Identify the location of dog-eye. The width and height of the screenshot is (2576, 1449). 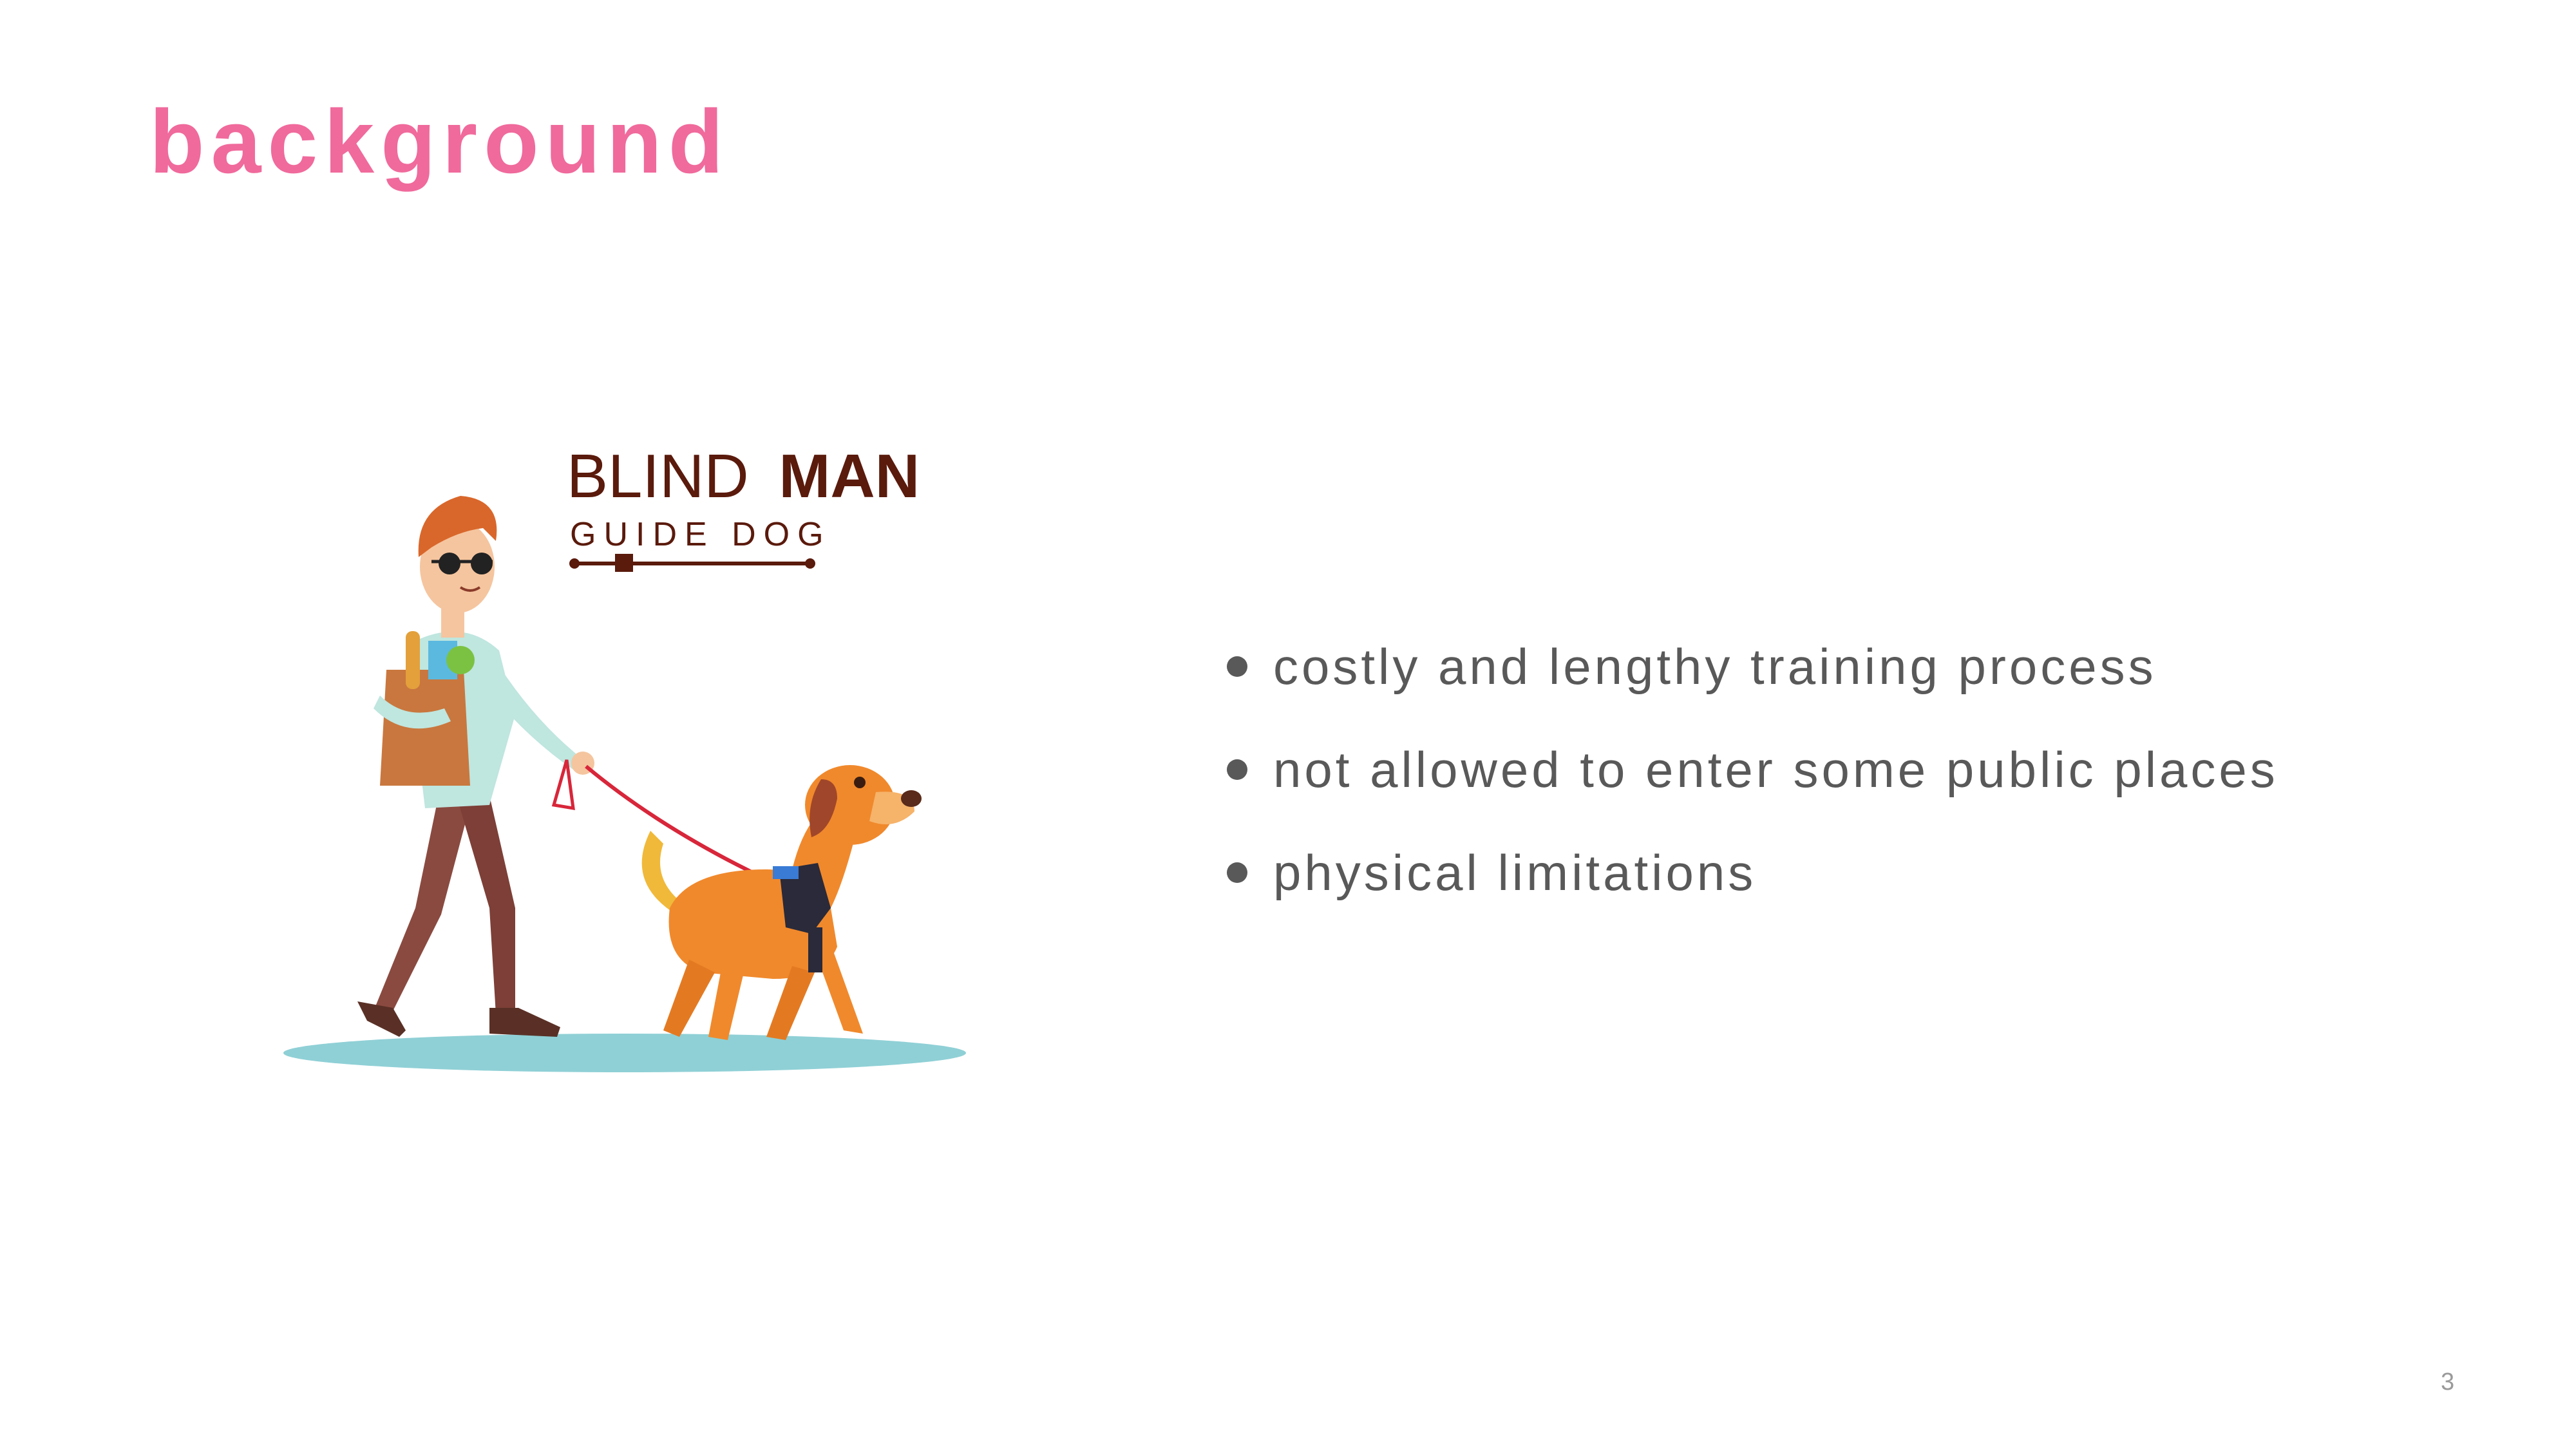
(860, 782).